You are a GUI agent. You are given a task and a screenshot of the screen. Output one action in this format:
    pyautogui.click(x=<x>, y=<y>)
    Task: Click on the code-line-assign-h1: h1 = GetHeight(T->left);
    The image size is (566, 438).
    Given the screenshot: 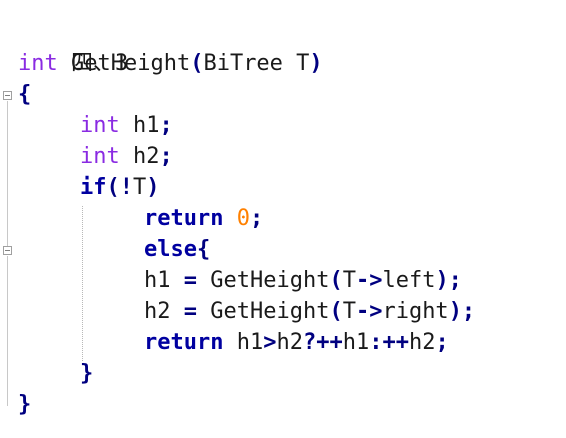 What is the action you would take?
    pyautogui.click(x=303, y=280)
    